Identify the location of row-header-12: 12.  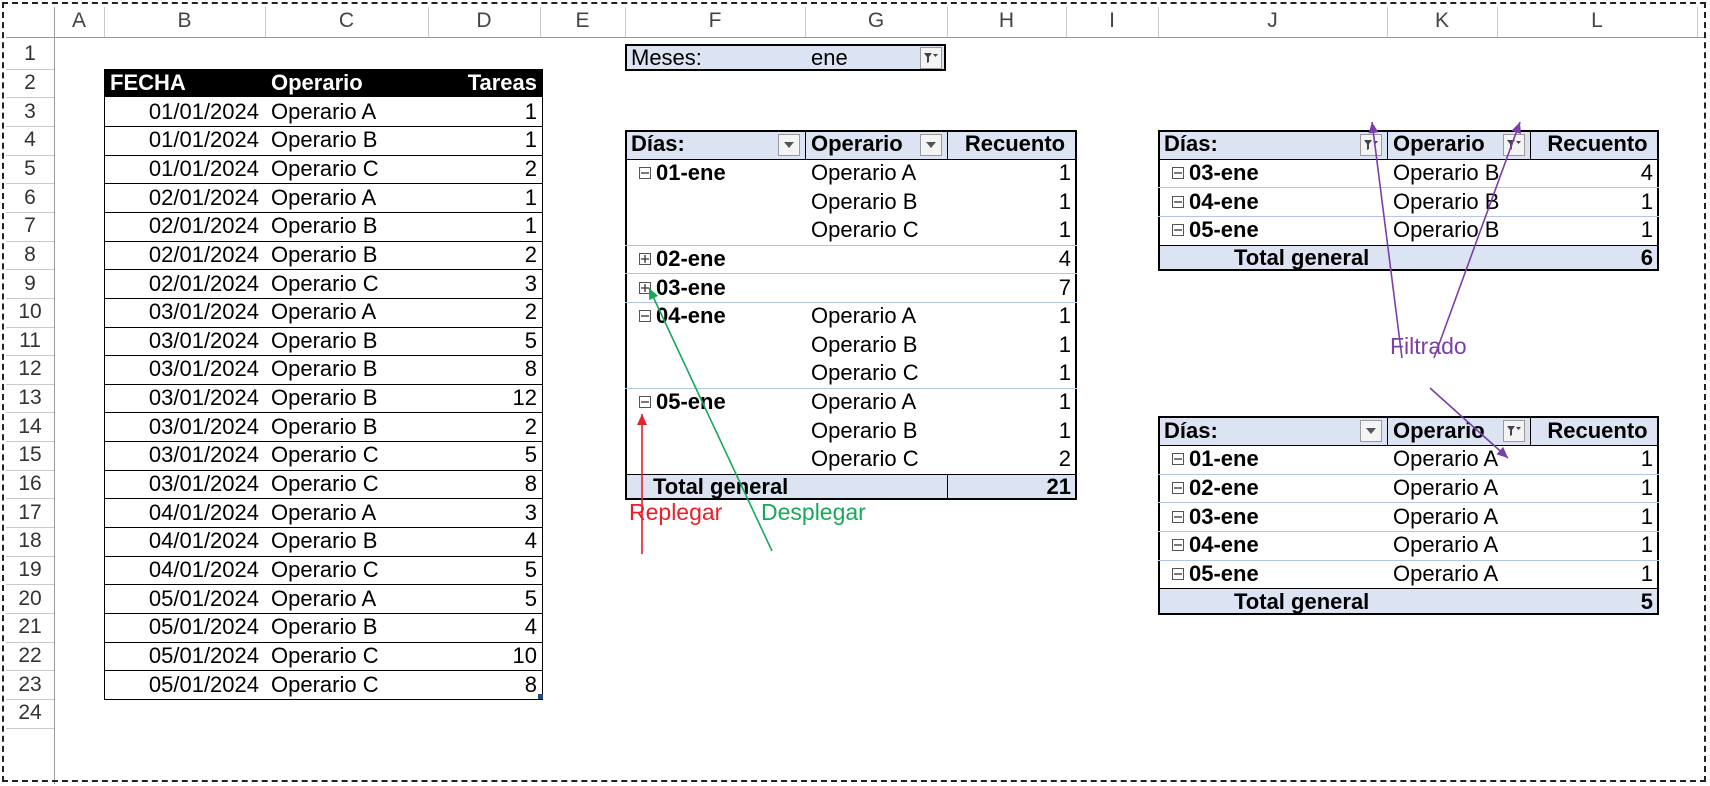
(30, 369).